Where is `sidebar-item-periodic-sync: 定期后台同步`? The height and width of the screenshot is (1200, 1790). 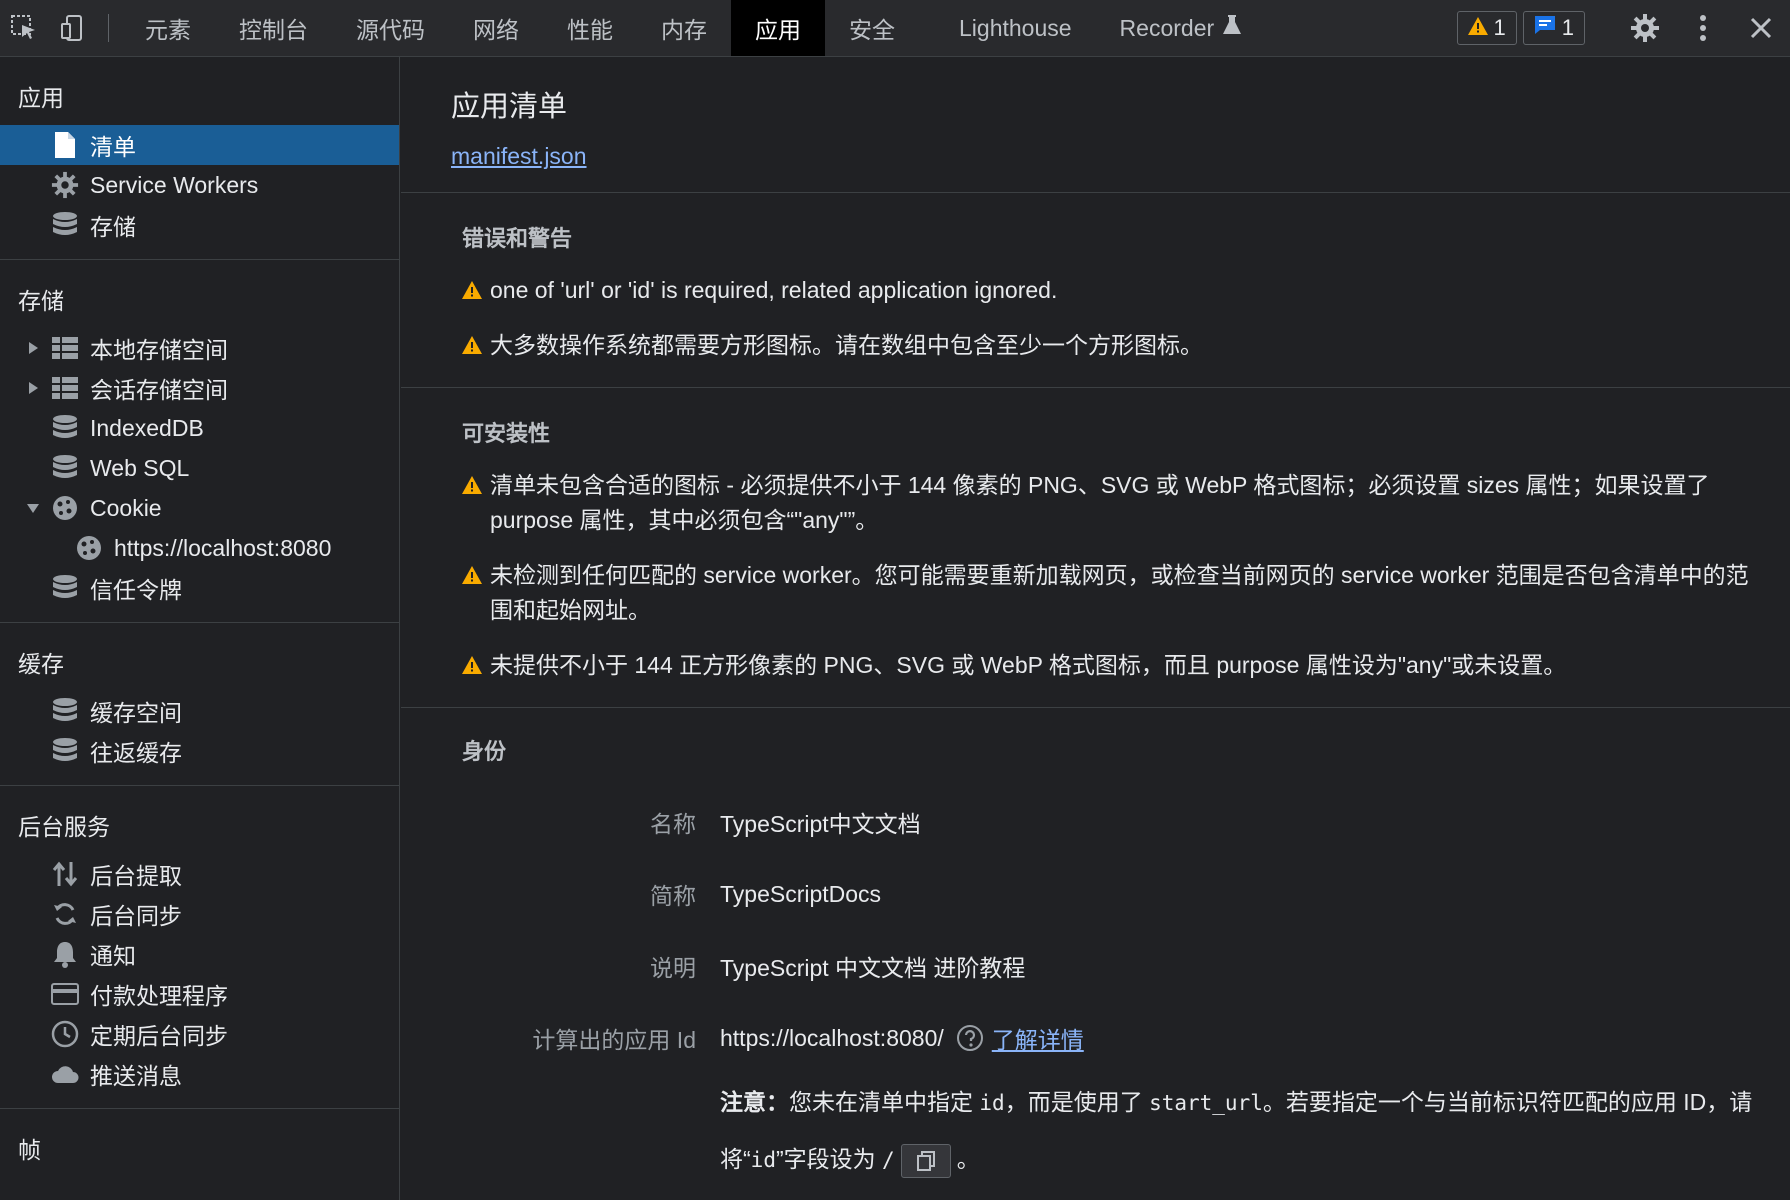
sidebar-item-periodic-sync: 定期后台同步 is located at coordinates (199, 1034).